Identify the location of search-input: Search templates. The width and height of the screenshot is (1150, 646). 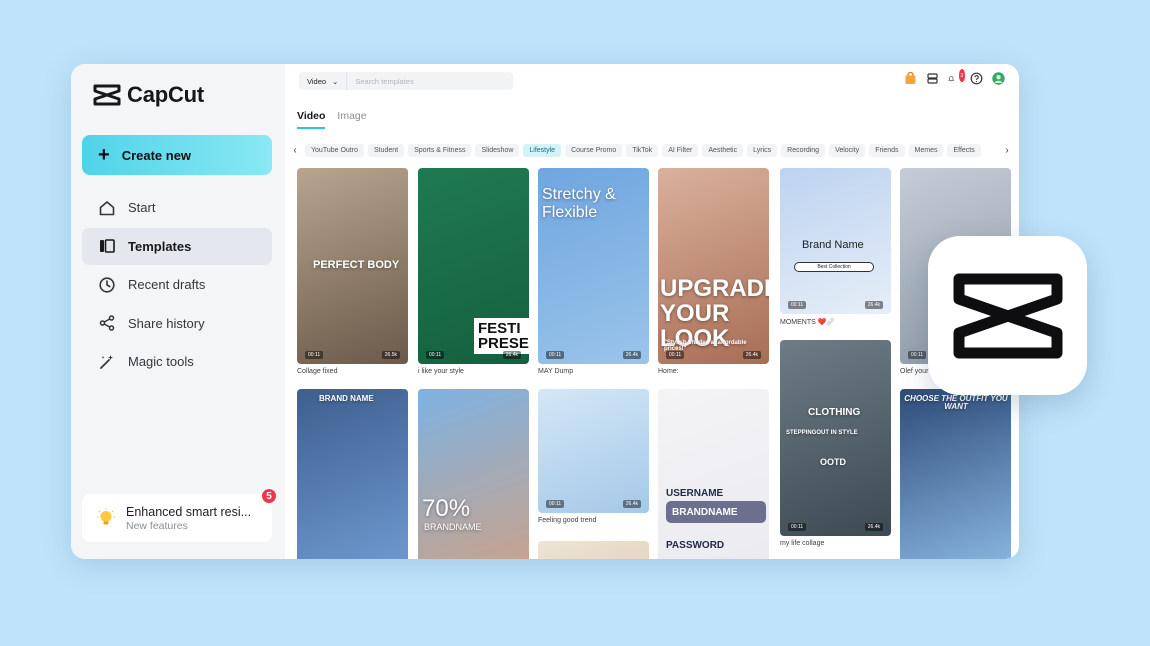
(380, 81).